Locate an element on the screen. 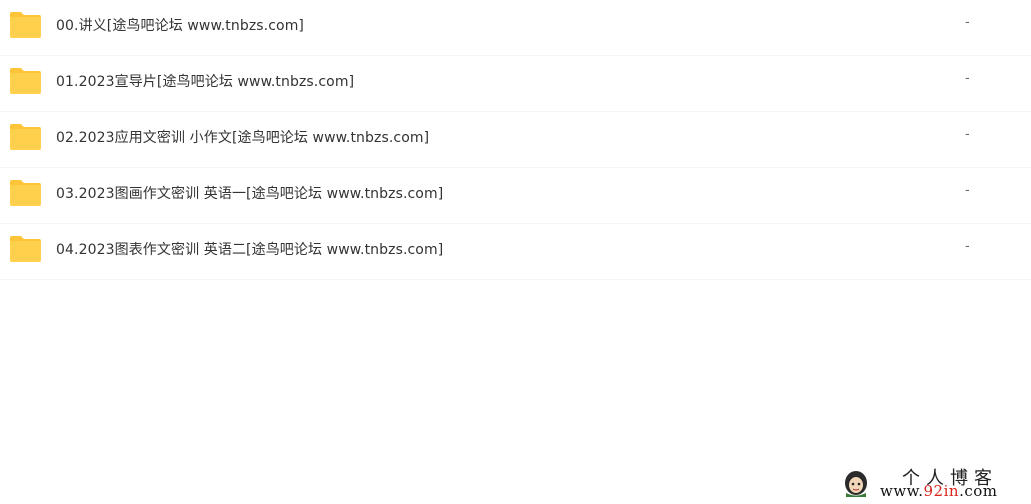 This screenshot has width=1031, height=504. watermark-url-suffix: .com is located at coordinates (978, 491).